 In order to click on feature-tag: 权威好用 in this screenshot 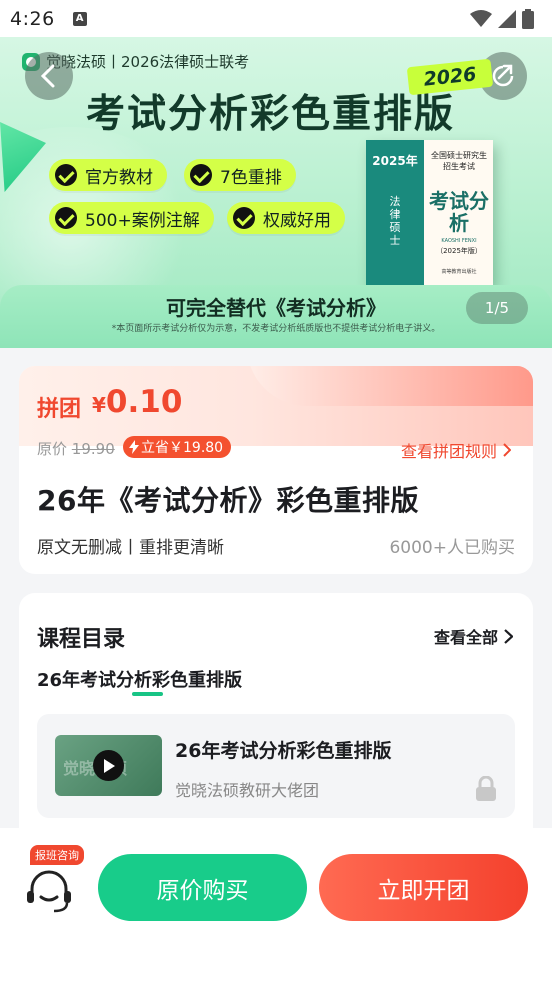, I will do `click(286, 218)`.